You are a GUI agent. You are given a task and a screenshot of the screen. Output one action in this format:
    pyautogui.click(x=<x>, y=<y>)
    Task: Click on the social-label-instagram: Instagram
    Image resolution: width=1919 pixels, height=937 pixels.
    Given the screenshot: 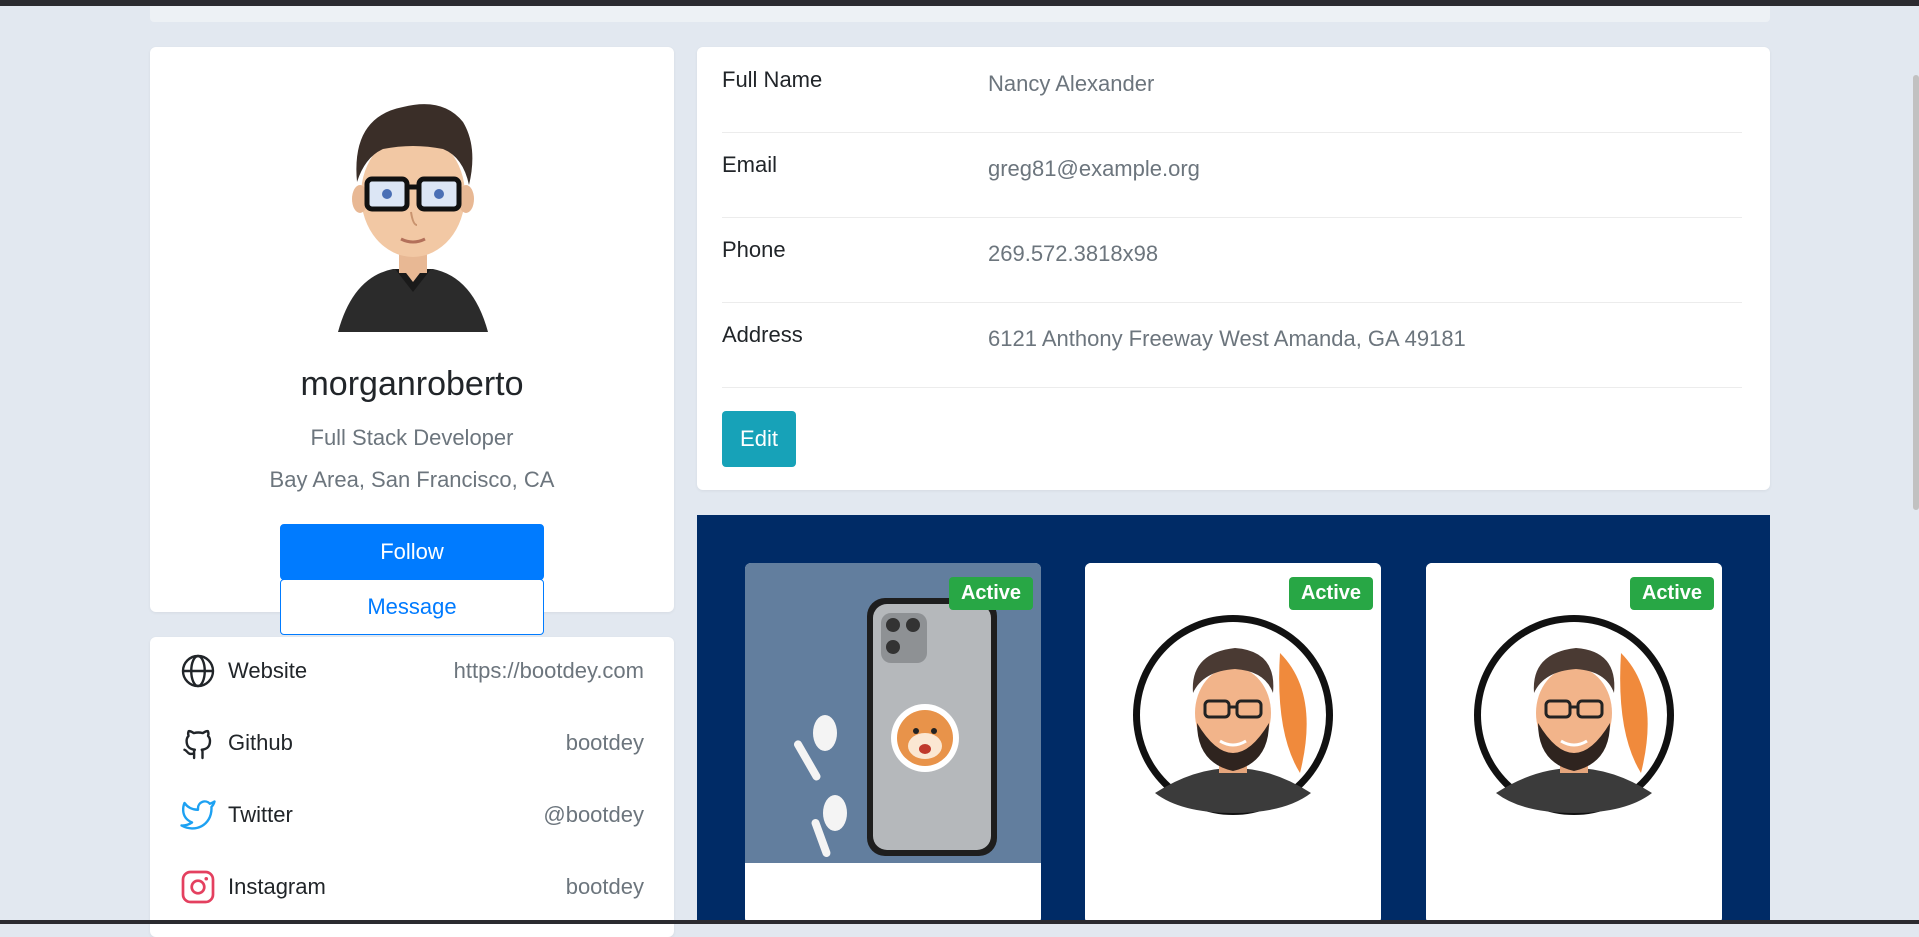 What is the action you would take?
    pyautogui.click(x=277, y=886)
    